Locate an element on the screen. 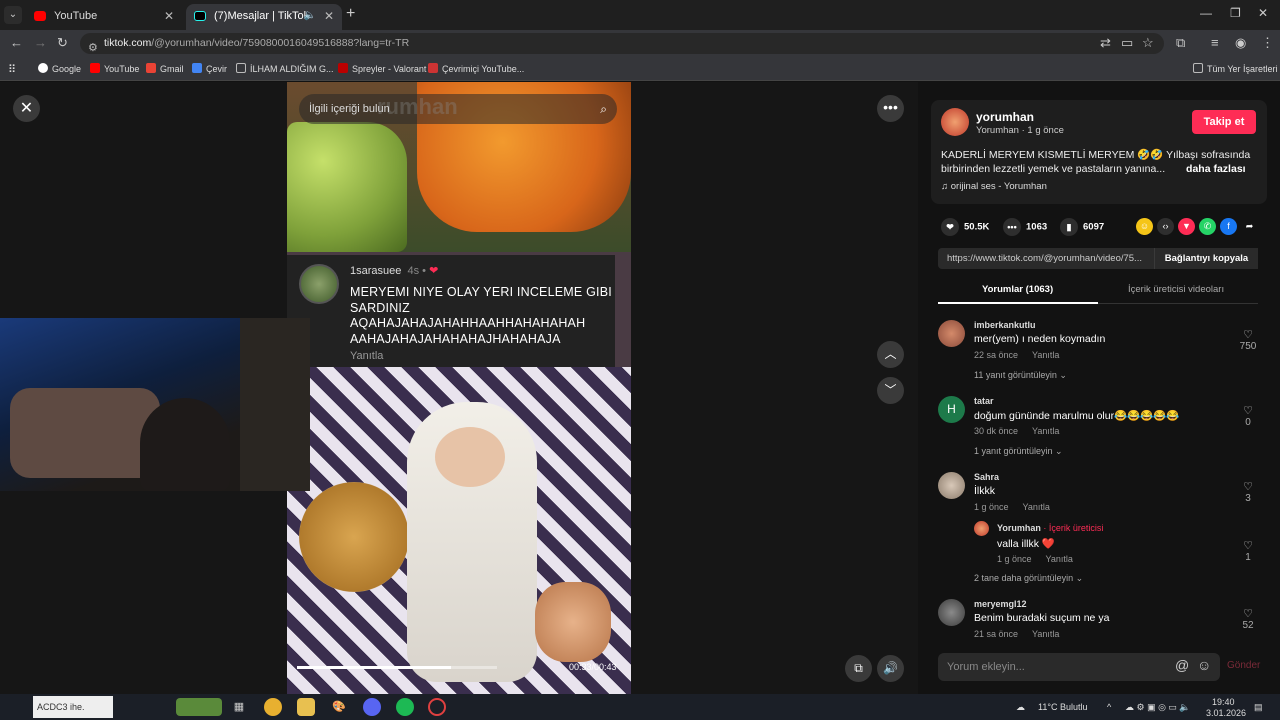 The image size is (1280, 720). tab-tiktok: (7)Mesajlar | TikTok 🔈 ✕ is located at coordinates (264, 17).